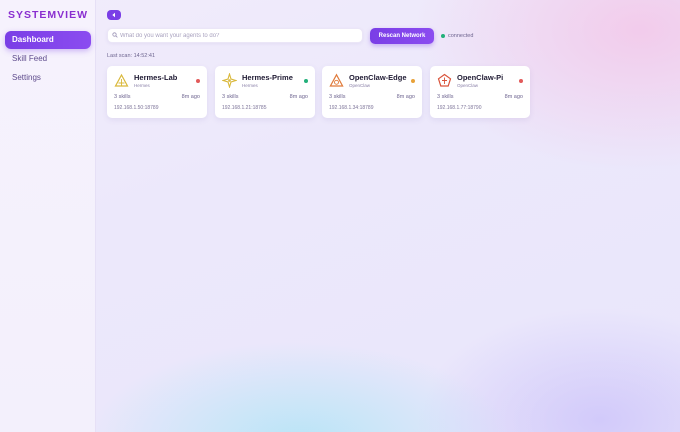  What do you see at coordinates (402, 36) in the screenshot?
I see `rescan-network-button: Rescan Network` at bounding box center [402, 36].